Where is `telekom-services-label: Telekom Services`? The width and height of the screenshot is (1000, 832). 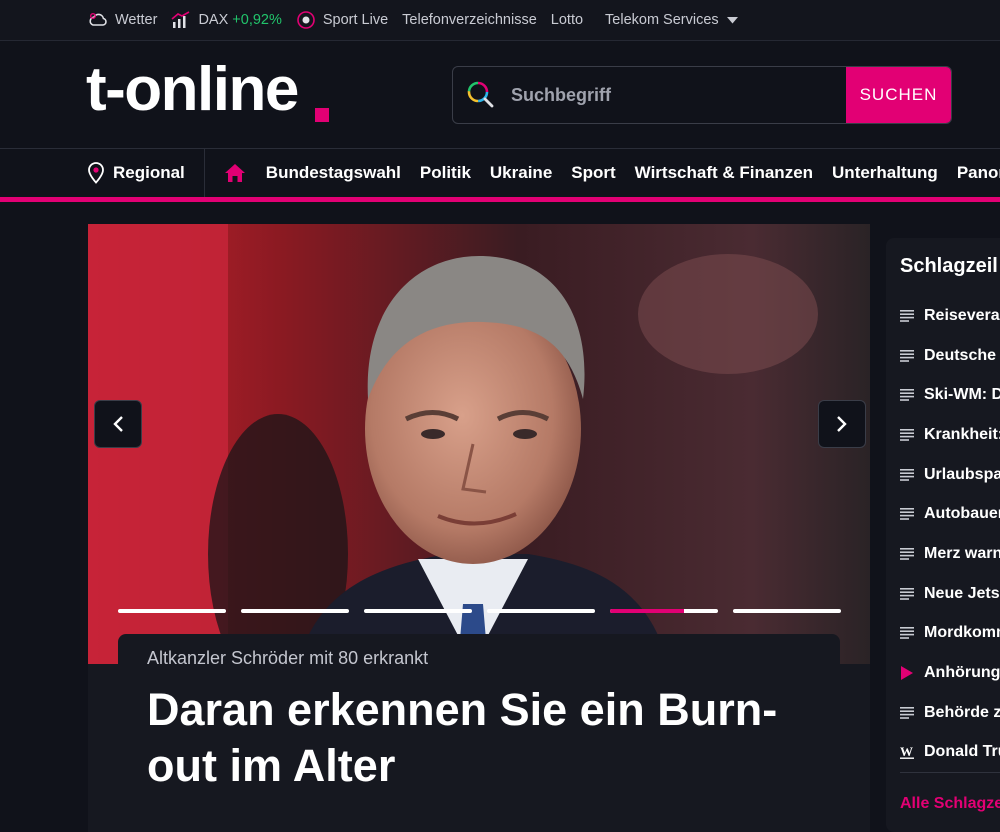
telekom-services-label: Telekom Services is located at coordinates (662, 20).